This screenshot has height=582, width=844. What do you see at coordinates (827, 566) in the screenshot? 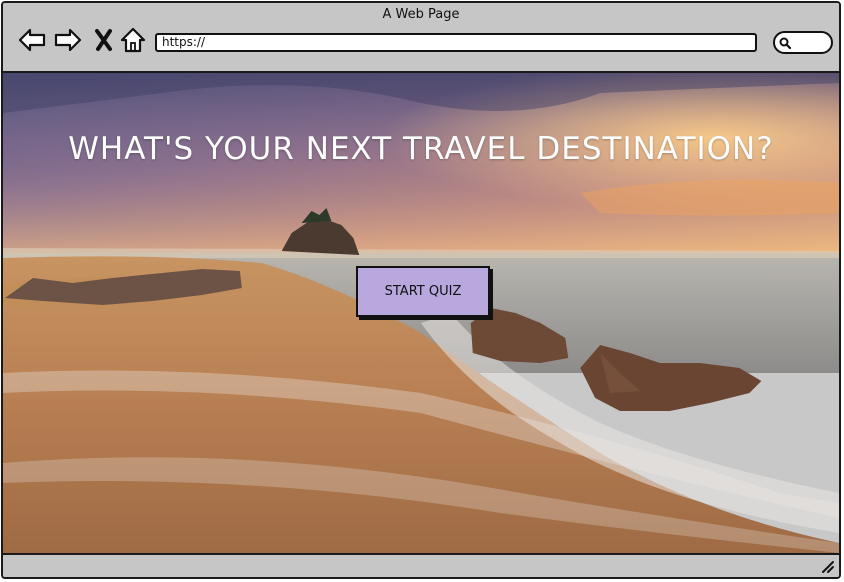
I see `resize-grip-icon` at bounding box center [827, 566].